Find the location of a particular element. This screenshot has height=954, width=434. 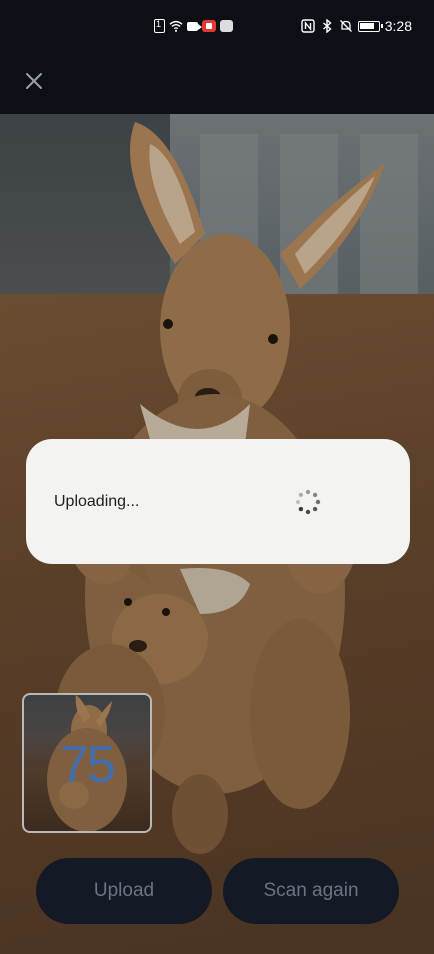

status-icons-left is located at coordinates (193, 26).